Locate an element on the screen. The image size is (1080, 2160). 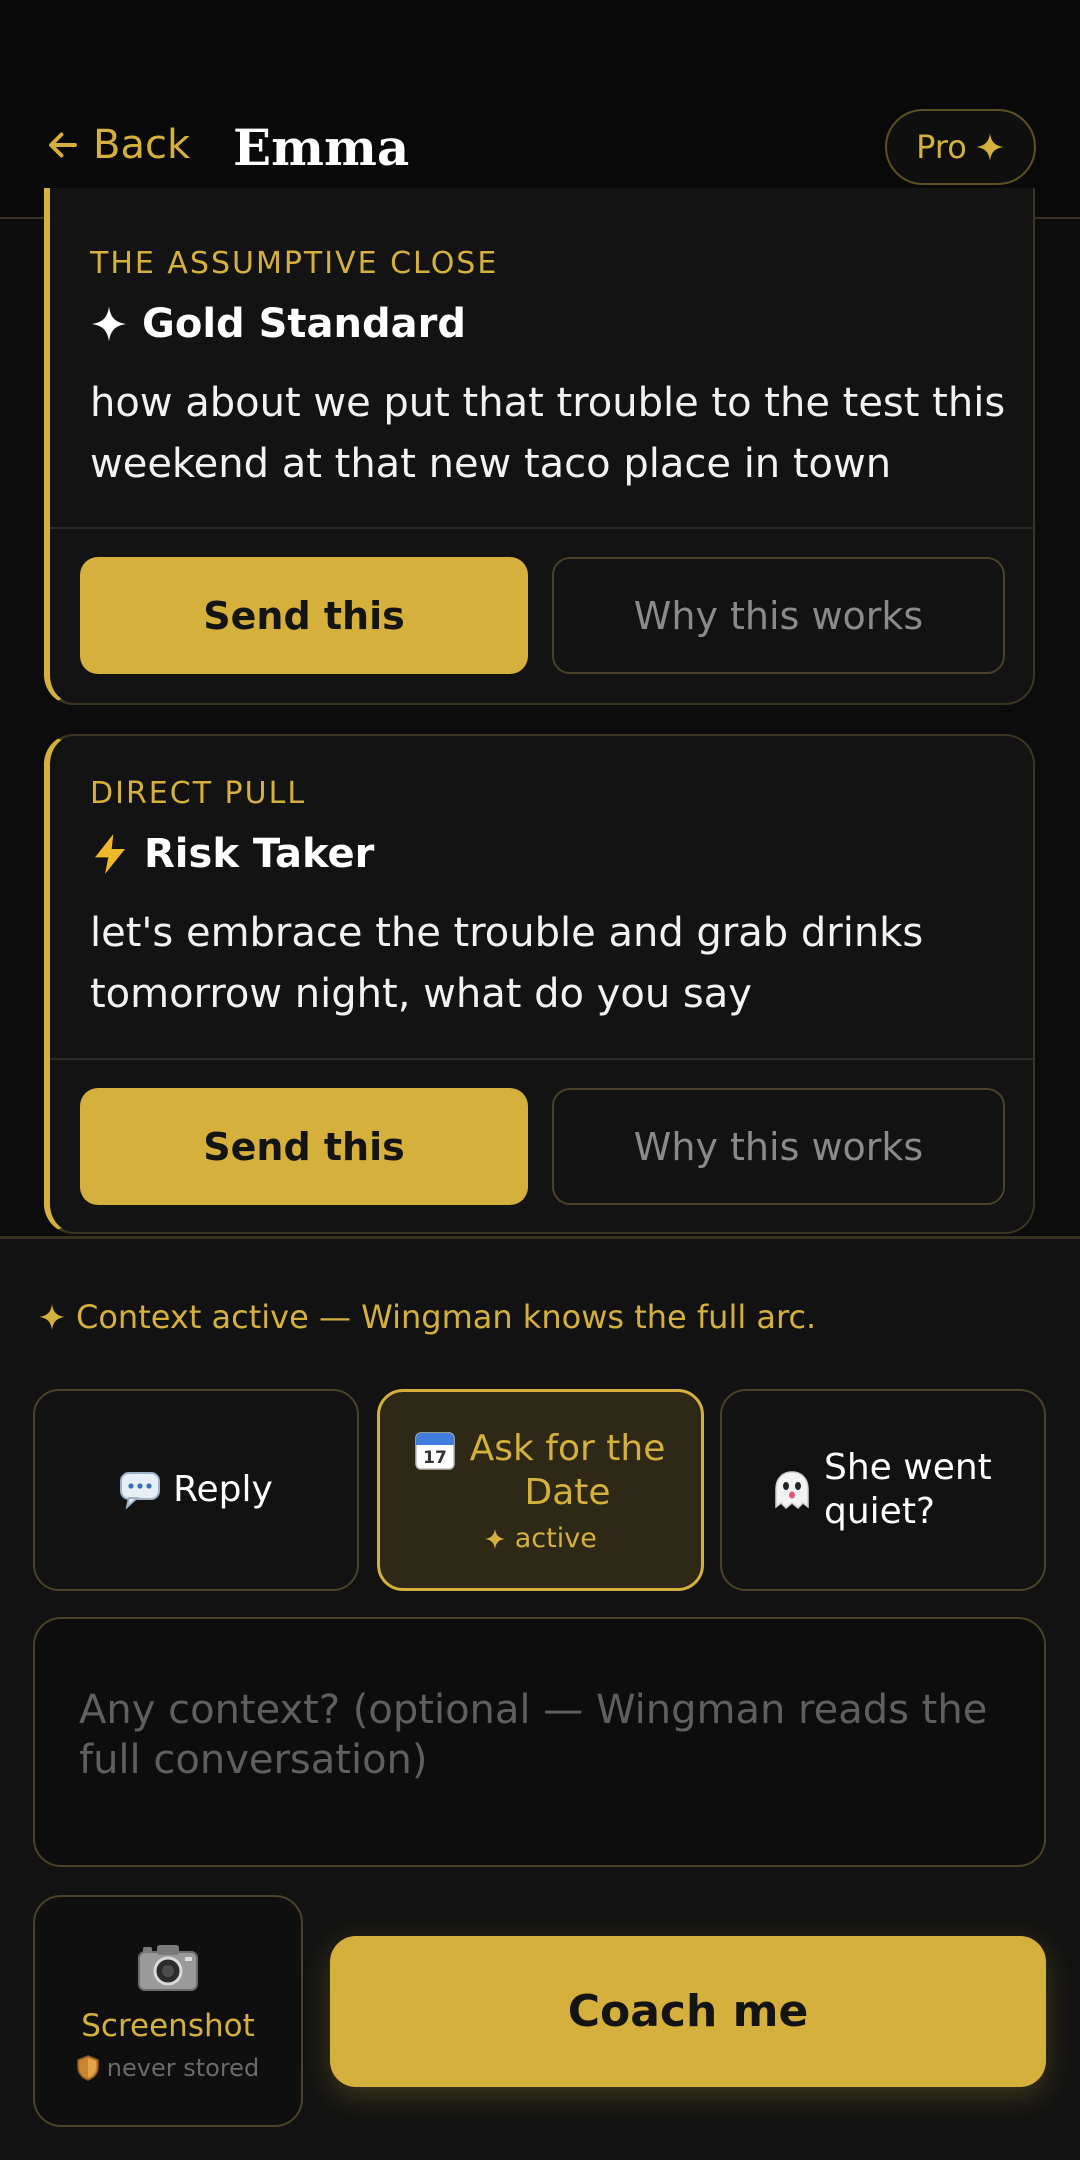
mode-chip-ask-date: 17 Ask for the Date active is located at coordinates (540, 1490).